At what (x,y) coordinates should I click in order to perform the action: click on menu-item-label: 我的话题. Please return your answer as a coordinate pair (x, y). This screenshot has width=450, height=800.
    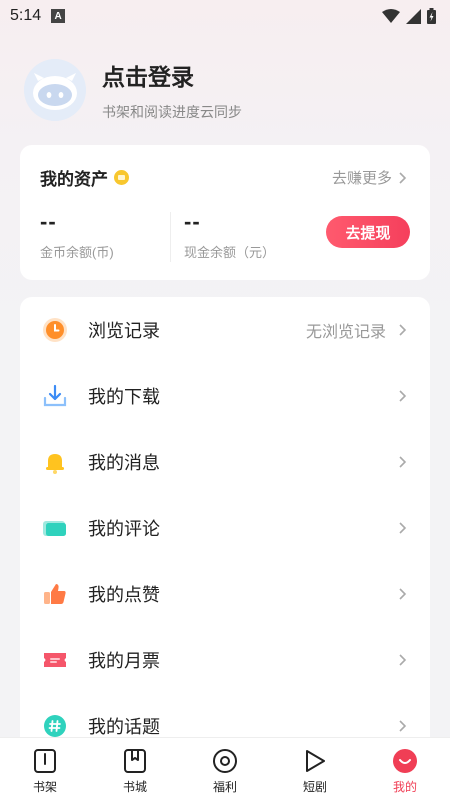
    Looking at the image, I should click on (124, 727).